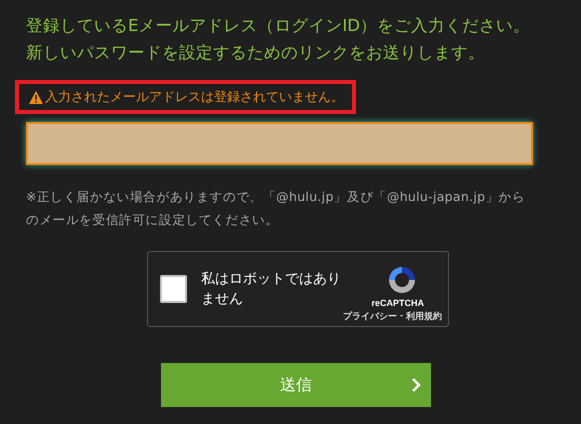 Image resolution: width=581 pixels, height=424 pixels. What do you see at coordinates (278, 26) in the screenshot?
I see `instruction-text: 登録しているEメールアドレス（ログインID）をご入力ください。` at bounding box center [278, 26].